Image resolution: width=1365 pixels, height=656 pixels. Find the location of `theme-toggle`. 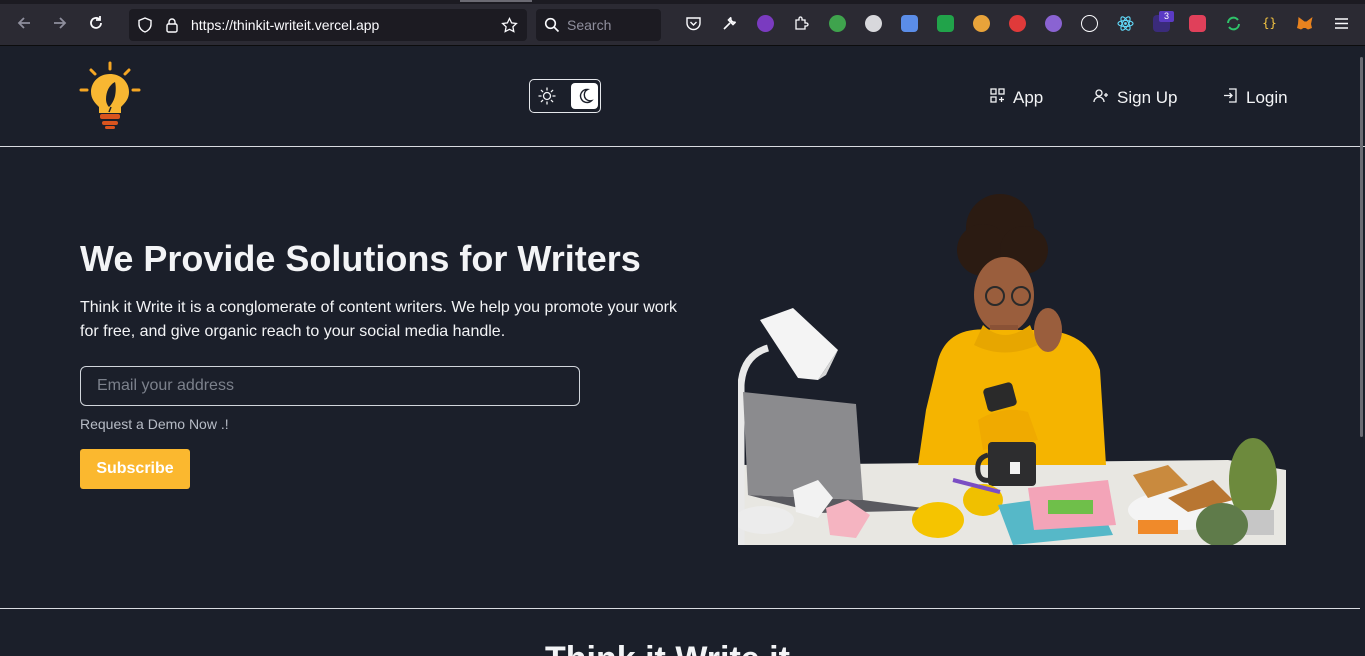

theme-toggle is located at coordinates (565, 96).